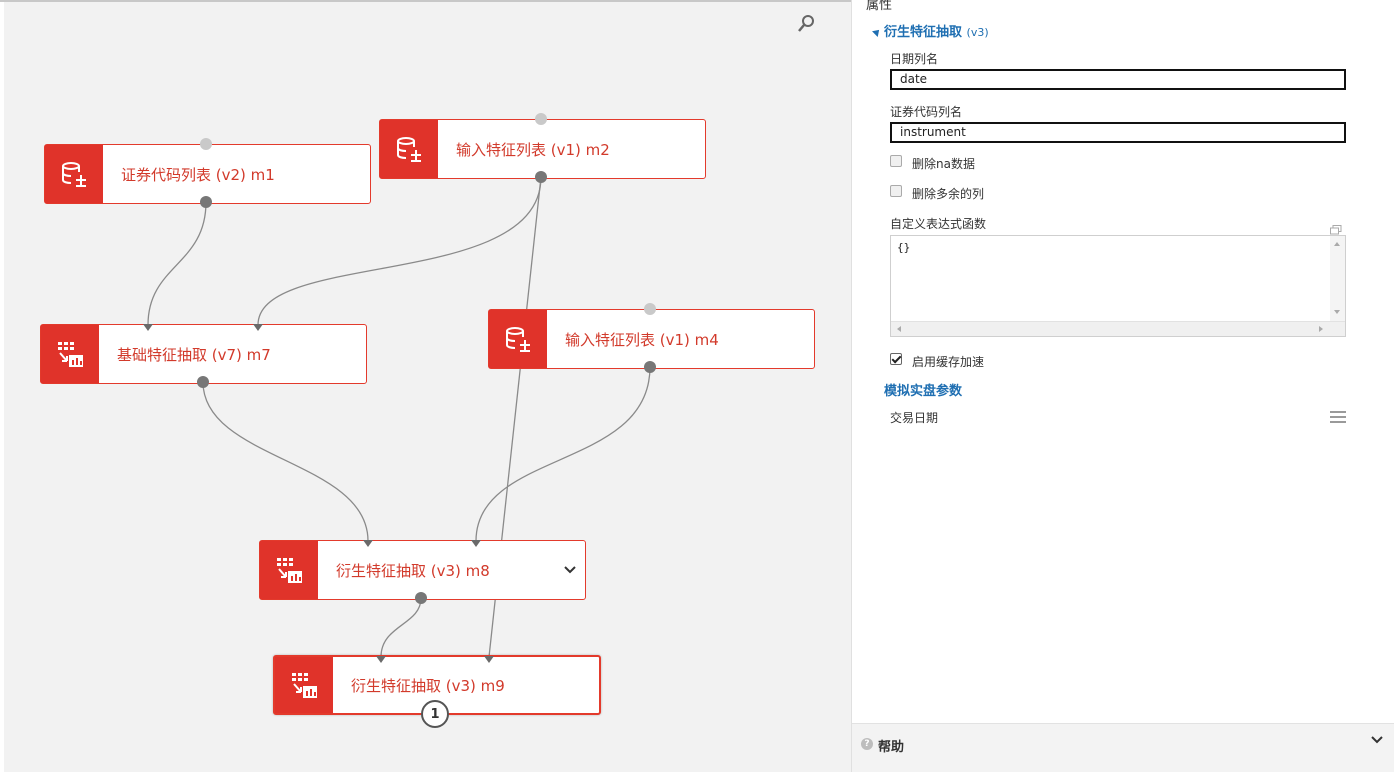 The height and width of the screenshot is (772, 1394). What do you see at coordinates (904, 247) in the screenshot?
I see `editor-content: {}` at bounding box center [904, 247].